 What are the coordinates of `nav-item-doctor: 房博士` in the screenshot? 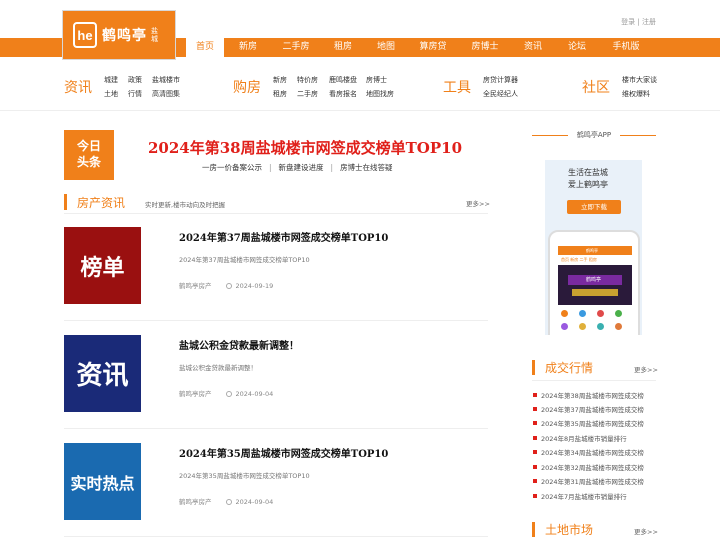 It's located at (485, 47).